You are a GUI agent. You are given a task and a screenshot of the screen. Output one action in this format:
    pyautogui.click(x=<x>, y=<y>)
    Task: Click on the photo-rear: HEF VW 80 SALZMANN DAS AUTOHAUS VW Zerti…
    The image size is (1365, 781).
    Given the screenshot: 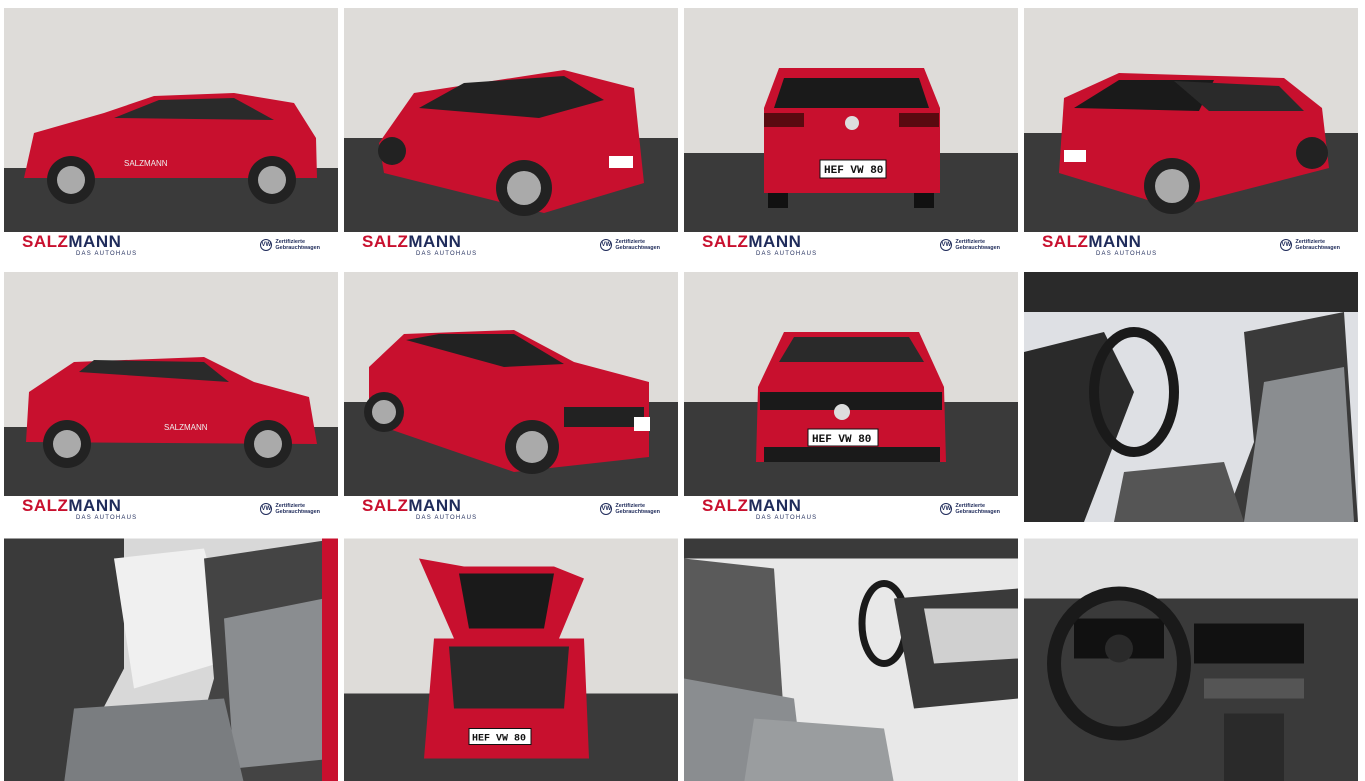 What is the action you would take?
    pyautogui.click(x=851, y=133)
    